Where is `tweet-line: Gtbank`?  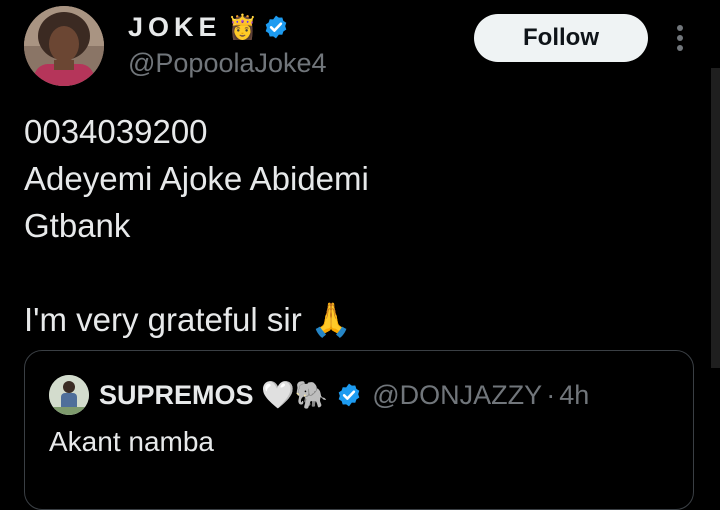 tweet-line: Gtbank is located at coordinates (77, 225).